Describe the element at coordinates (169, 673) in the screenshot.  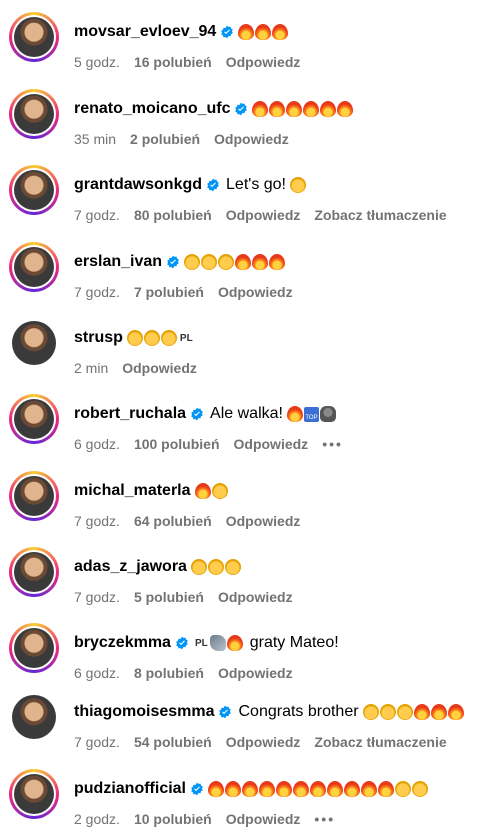
I see `likes-count: 8 polubień` at that location.